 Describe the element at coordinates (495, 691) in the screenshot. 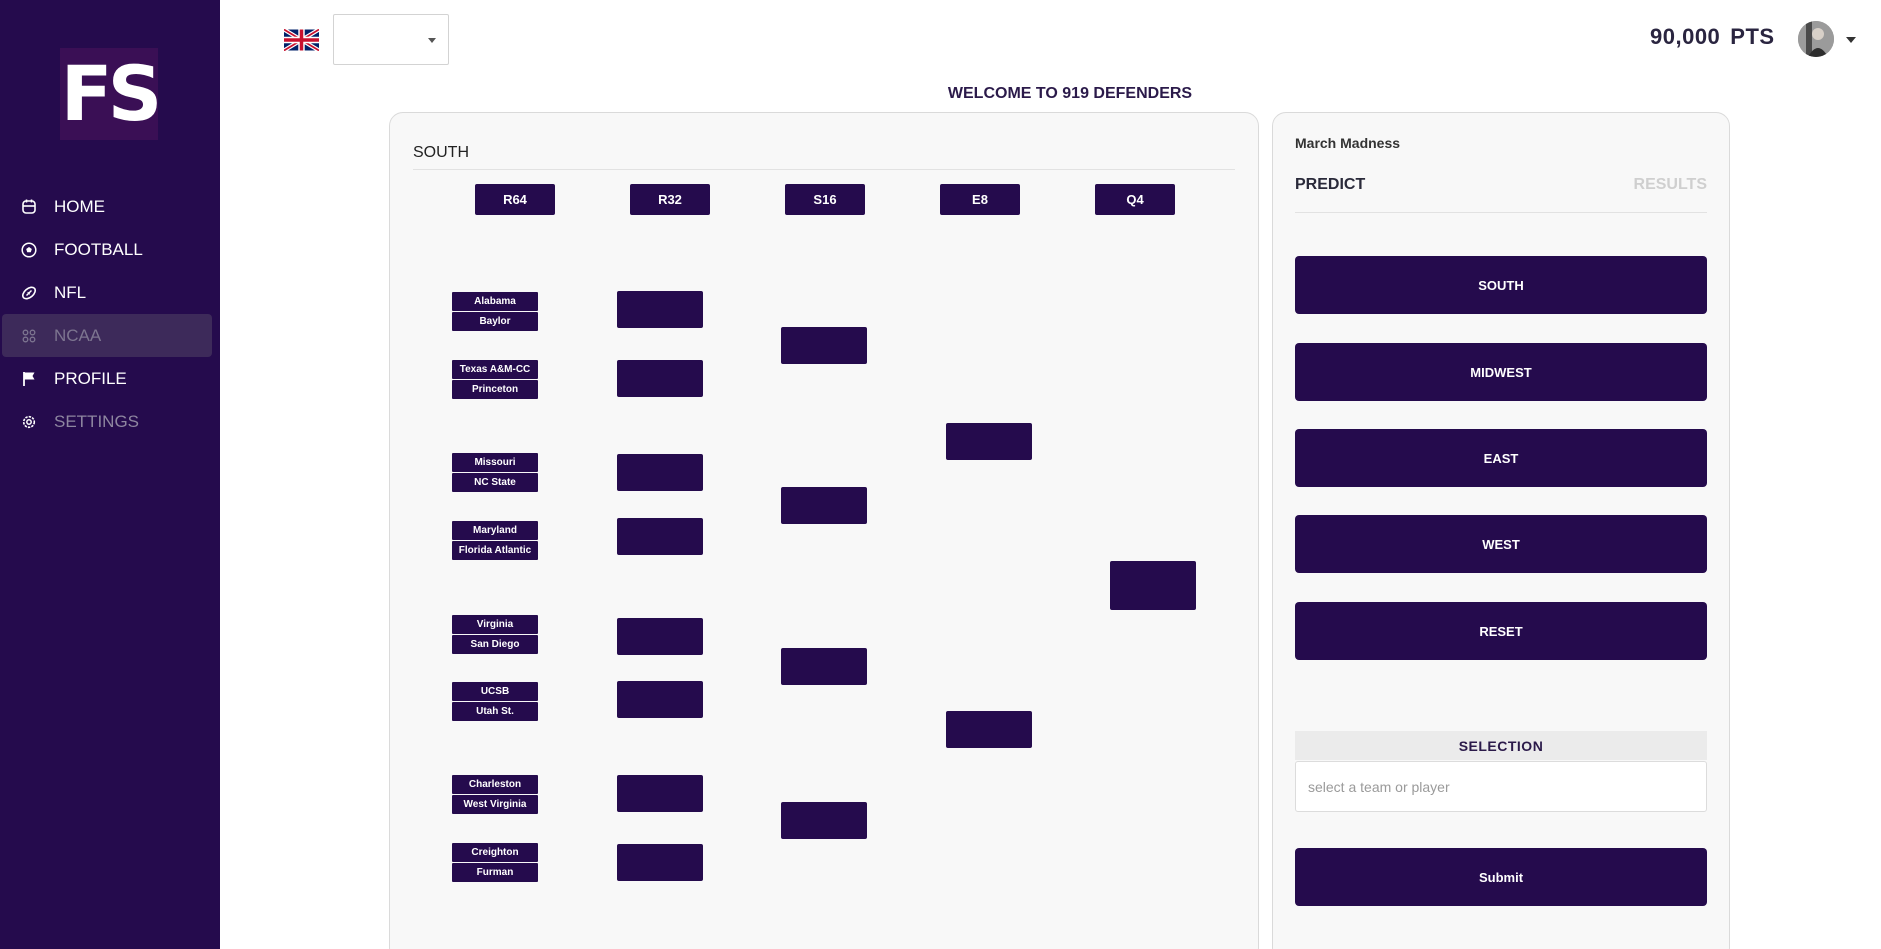

I see `team-button: UCSB` at that location.